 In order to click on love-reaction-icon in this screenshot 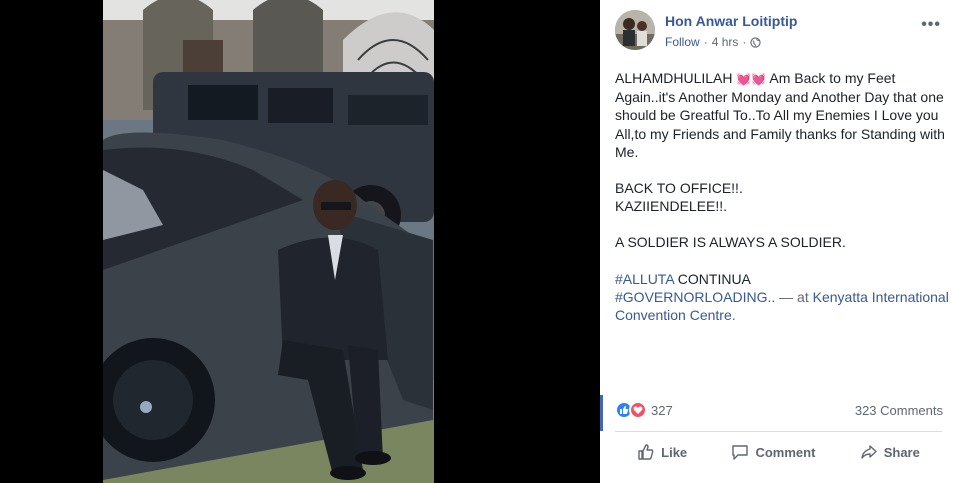, I will do `click(638, 410)`.